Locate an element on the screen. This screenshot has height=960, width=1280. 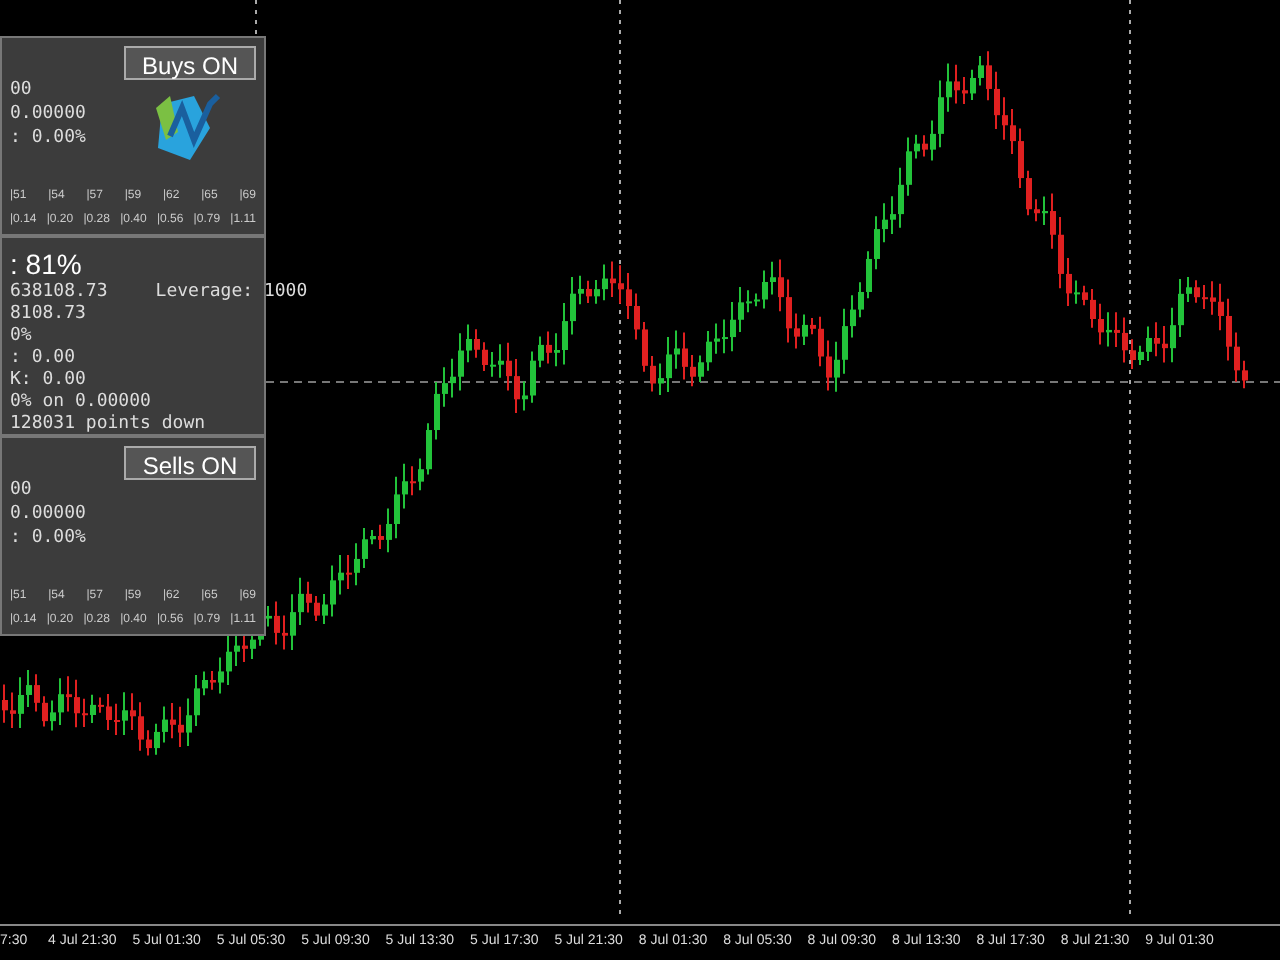
grid-line is located at coordinates (256, 18).